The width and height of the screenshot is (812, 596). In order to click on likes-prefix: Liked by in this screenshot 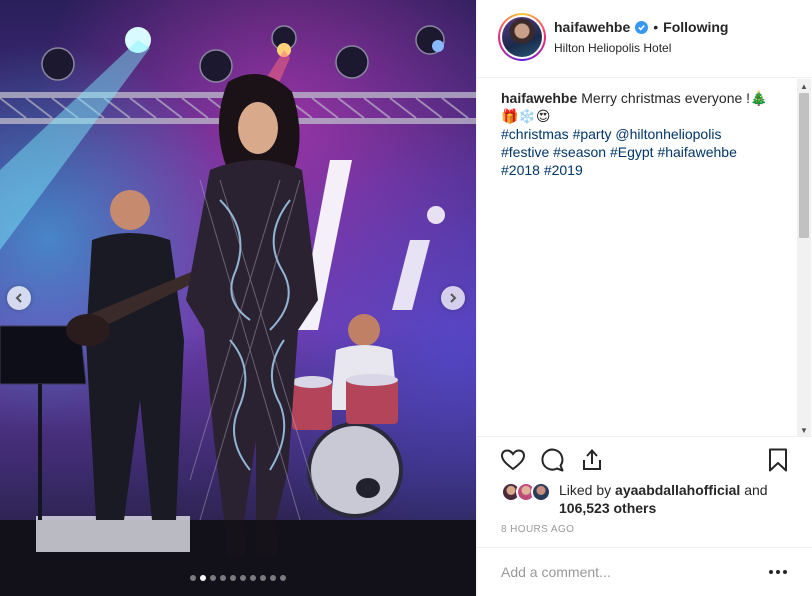, I will do `click(585, 490)`.